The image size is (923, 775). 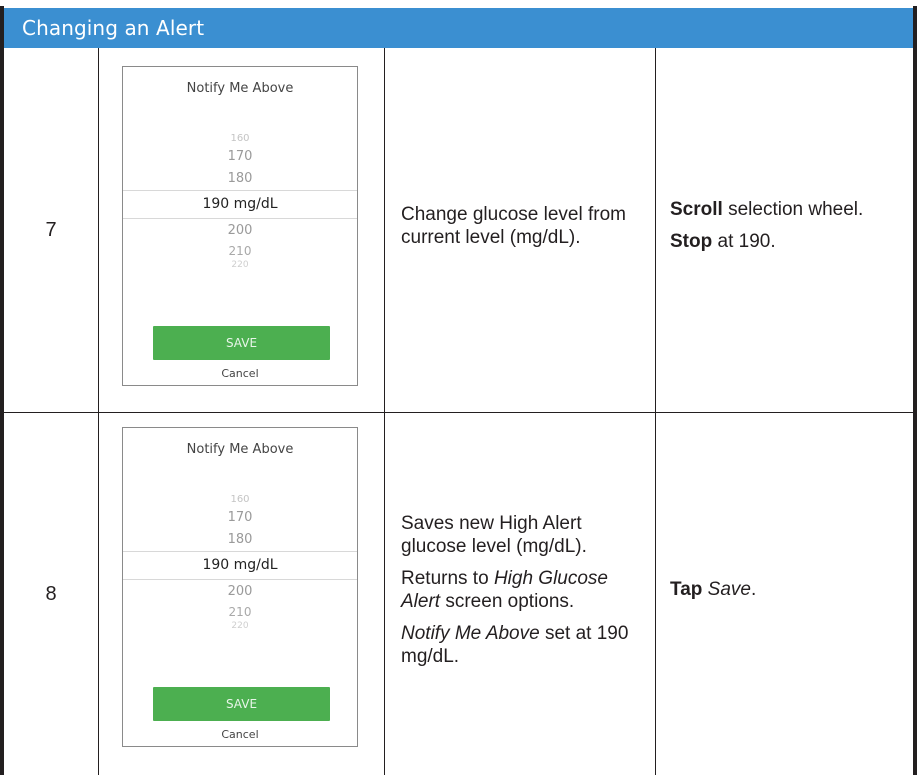 What do you see at coordinates (793, 209) in the screenshot?
I see `action-text: selection wheel.` at bounding box center [793, 209].